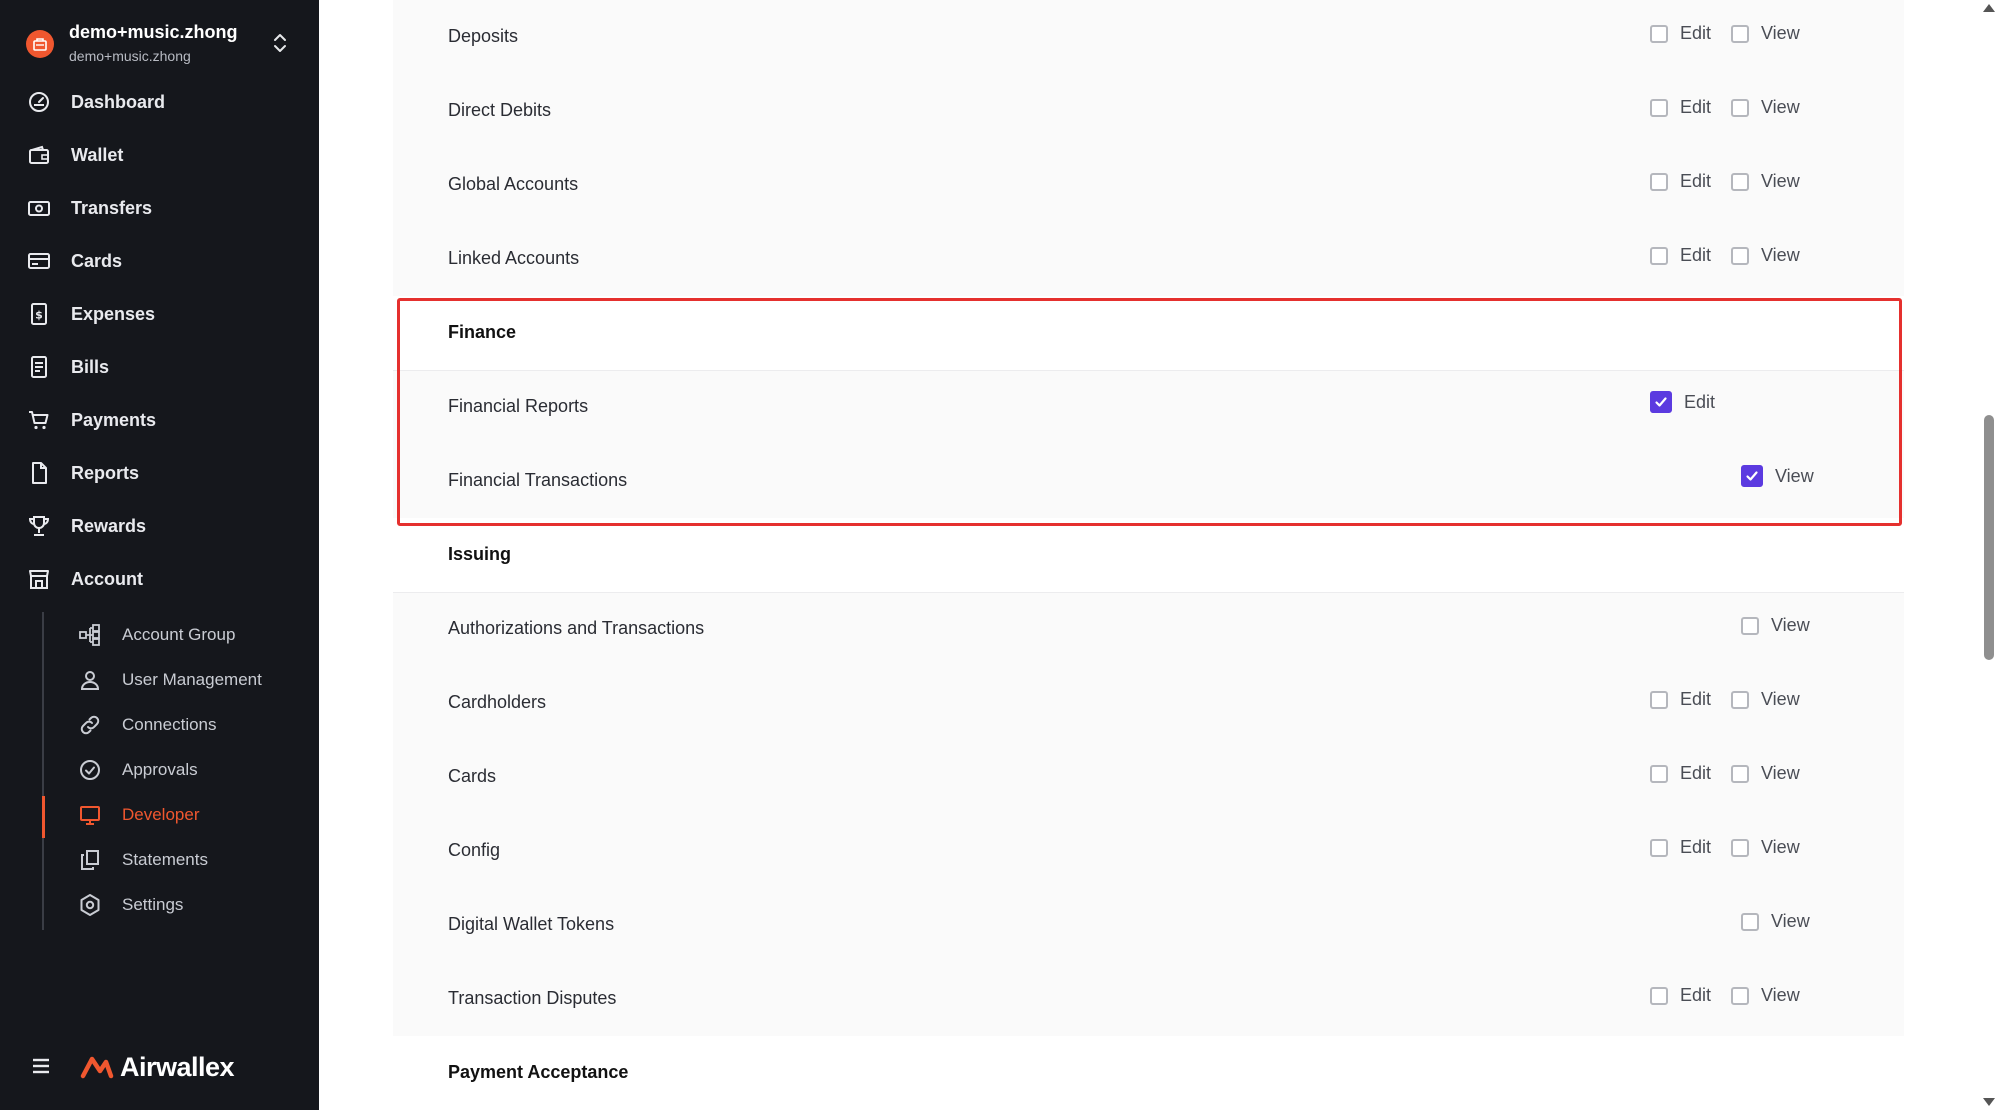 The height and width of the screenshot is (1110, 1999). I want to click on permission-row-digital-wallet-tokens: Digital Wallet Tokens View, so click(1148, 925).